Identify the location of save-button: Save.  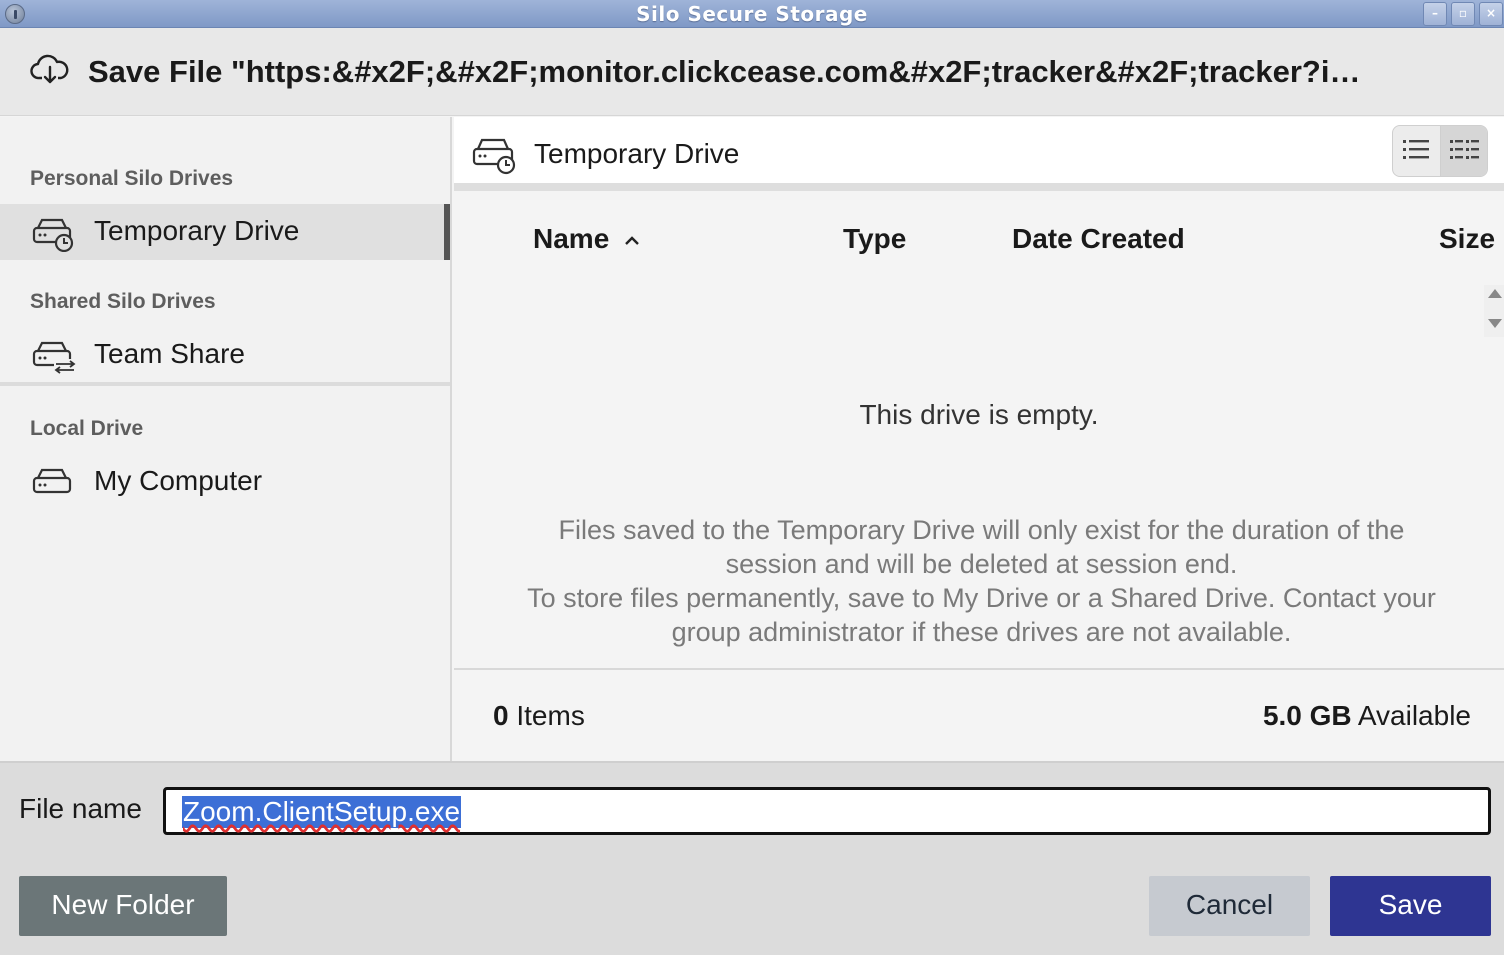
(1410, 906).